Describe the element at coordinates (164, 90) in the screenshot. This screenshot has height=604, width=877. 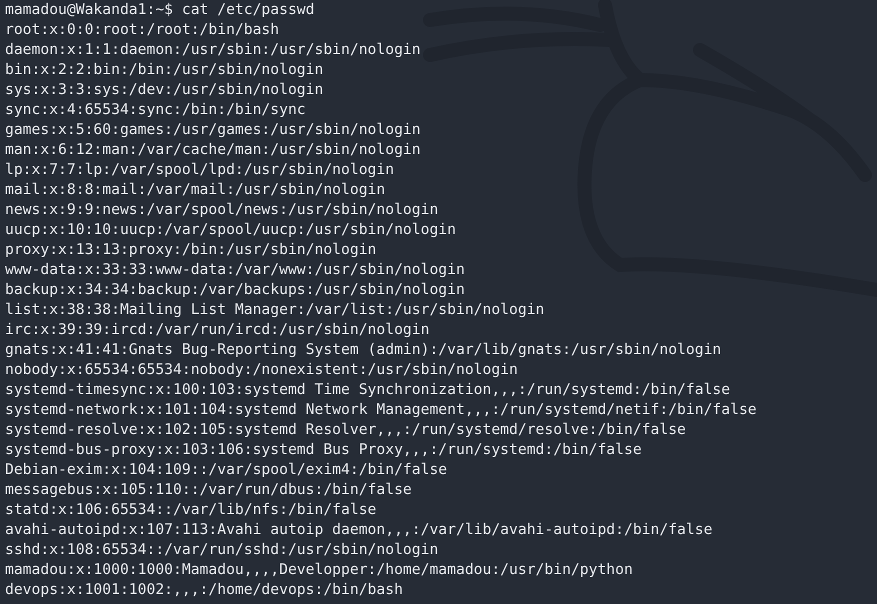
I see `terminal-line: sys:x:3:3:sys:/dev:/usr/sbin/nologin` at that location.